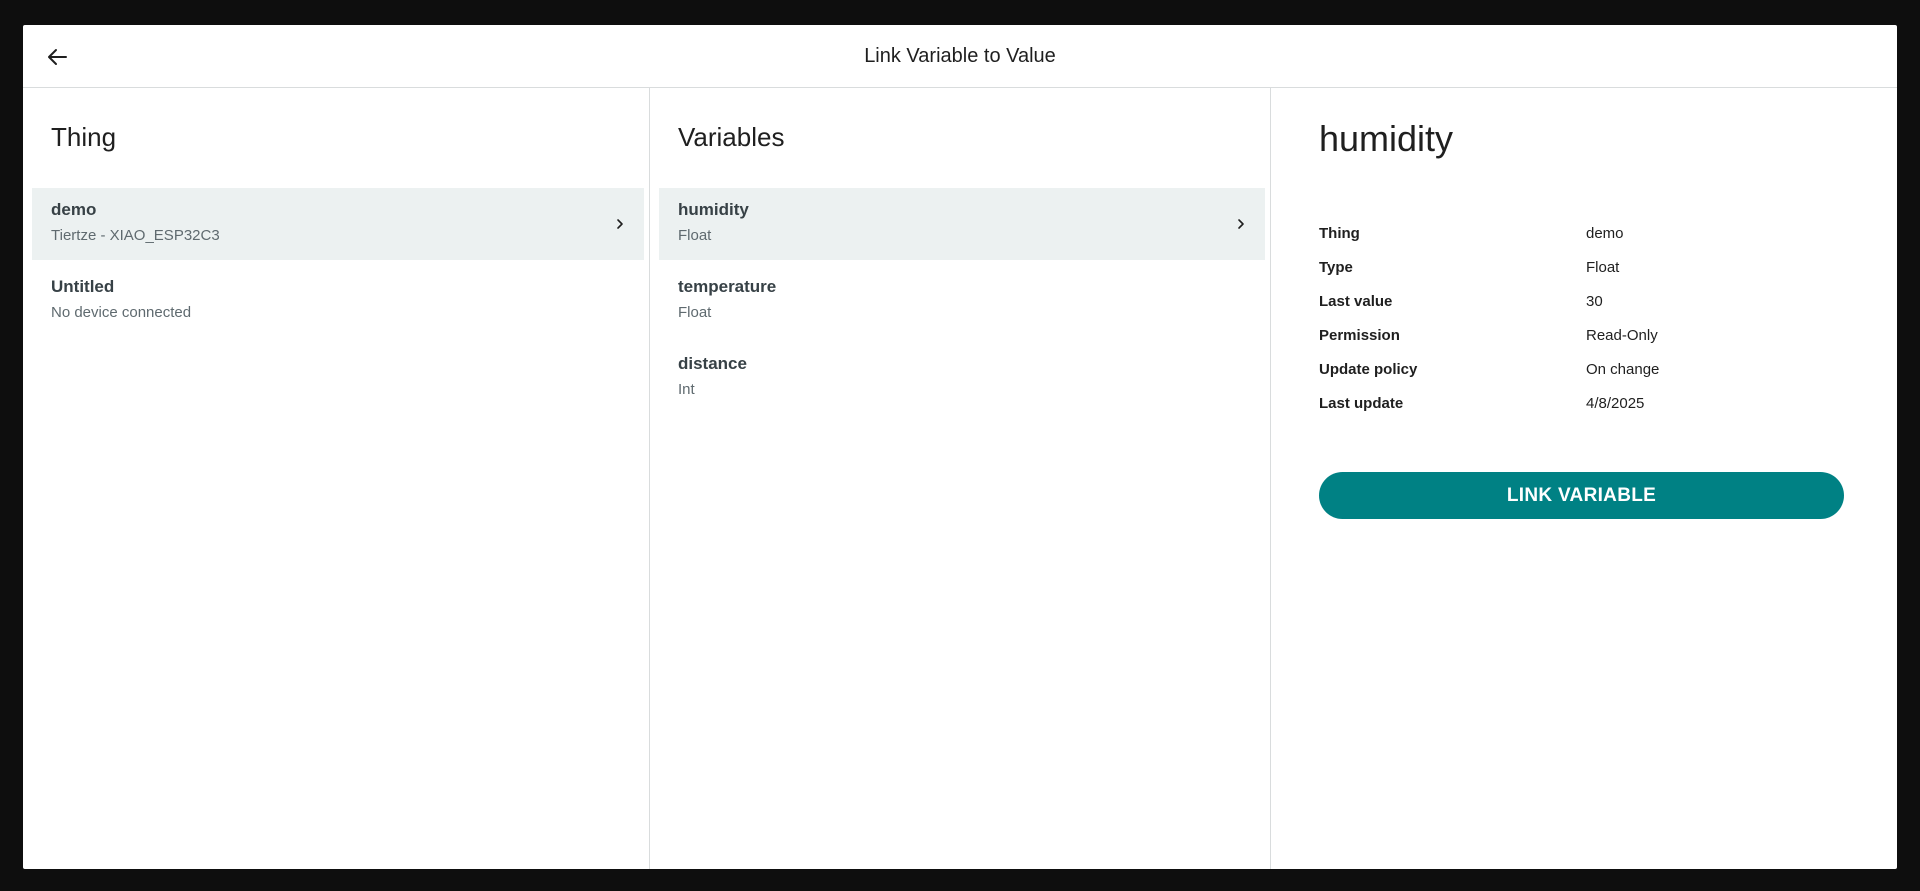 Image resolution: width=1920 pixels, height=891 pixels. I want to click on variable-item-name: temperature, so click(727, 286).